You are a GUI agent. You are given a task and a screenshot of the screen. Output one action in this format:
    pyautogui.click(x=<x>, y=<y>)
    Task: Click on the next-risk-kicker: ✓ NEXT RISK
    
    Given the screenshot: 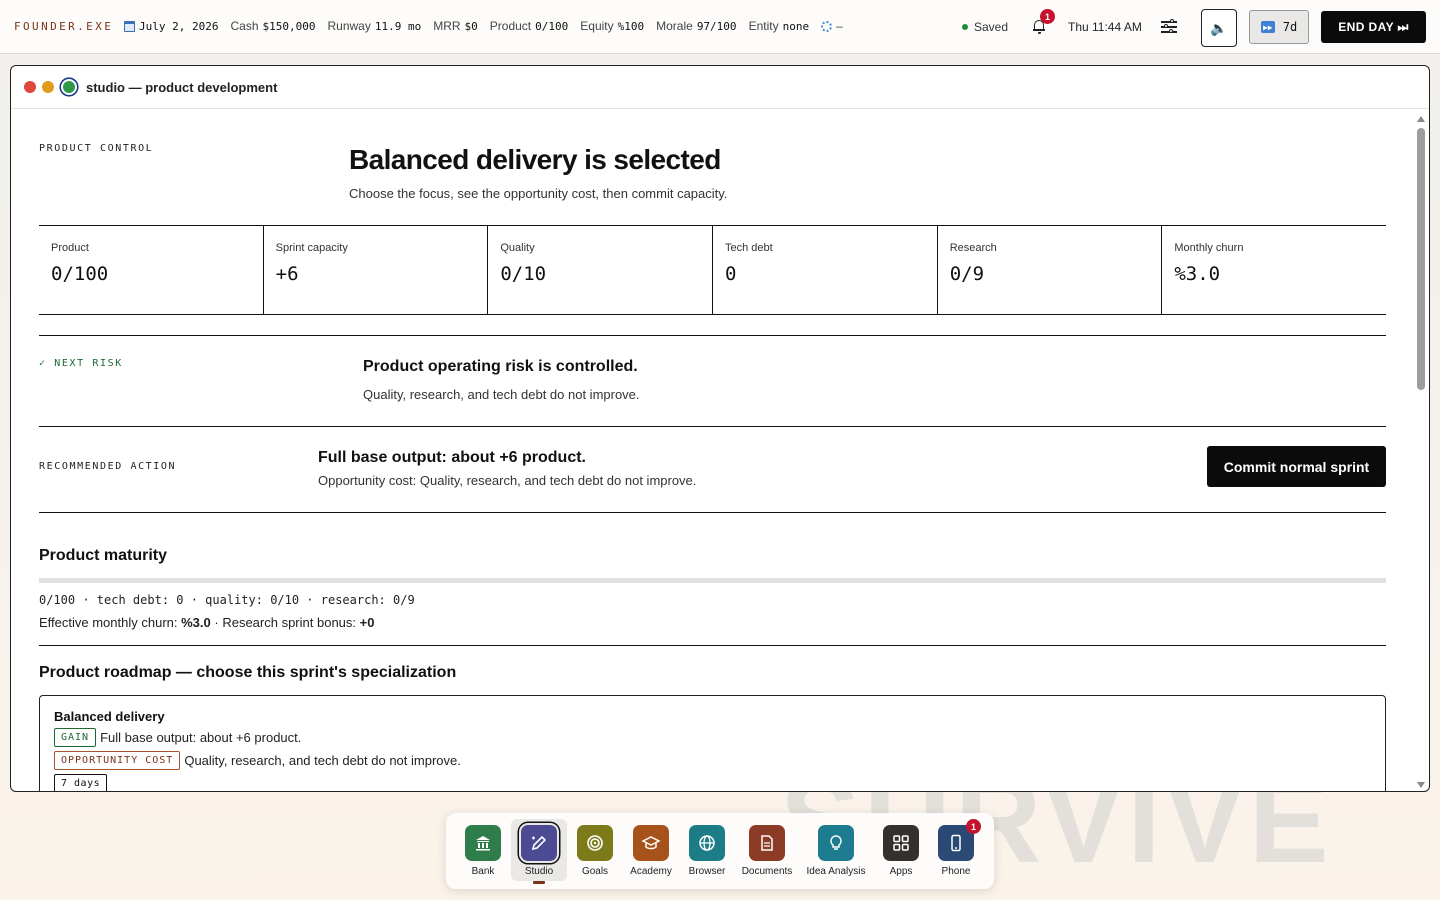 What is the action you would take?
    pyautogui.click(x=81, y=363)
    